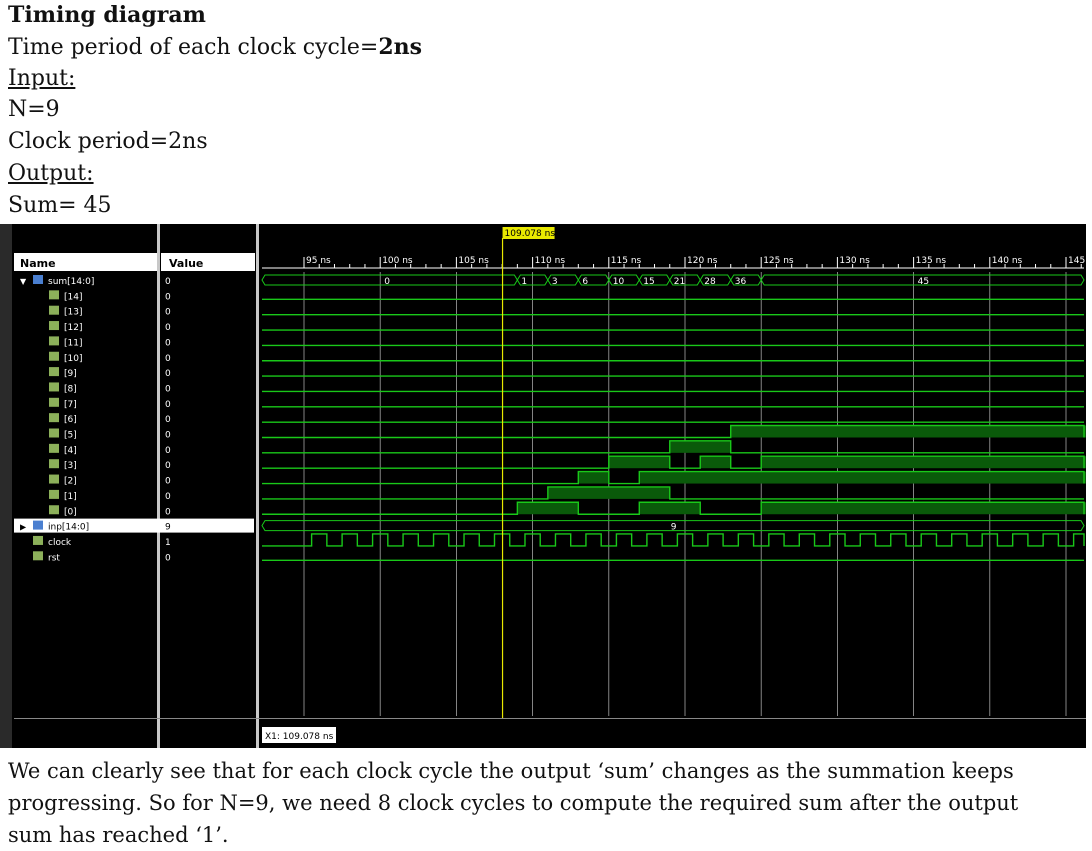 This screenshot has height=851, width=1092. Describe the element at coordinates (168, 543) in the screenshot. I see `signal-value: 1` at that location.